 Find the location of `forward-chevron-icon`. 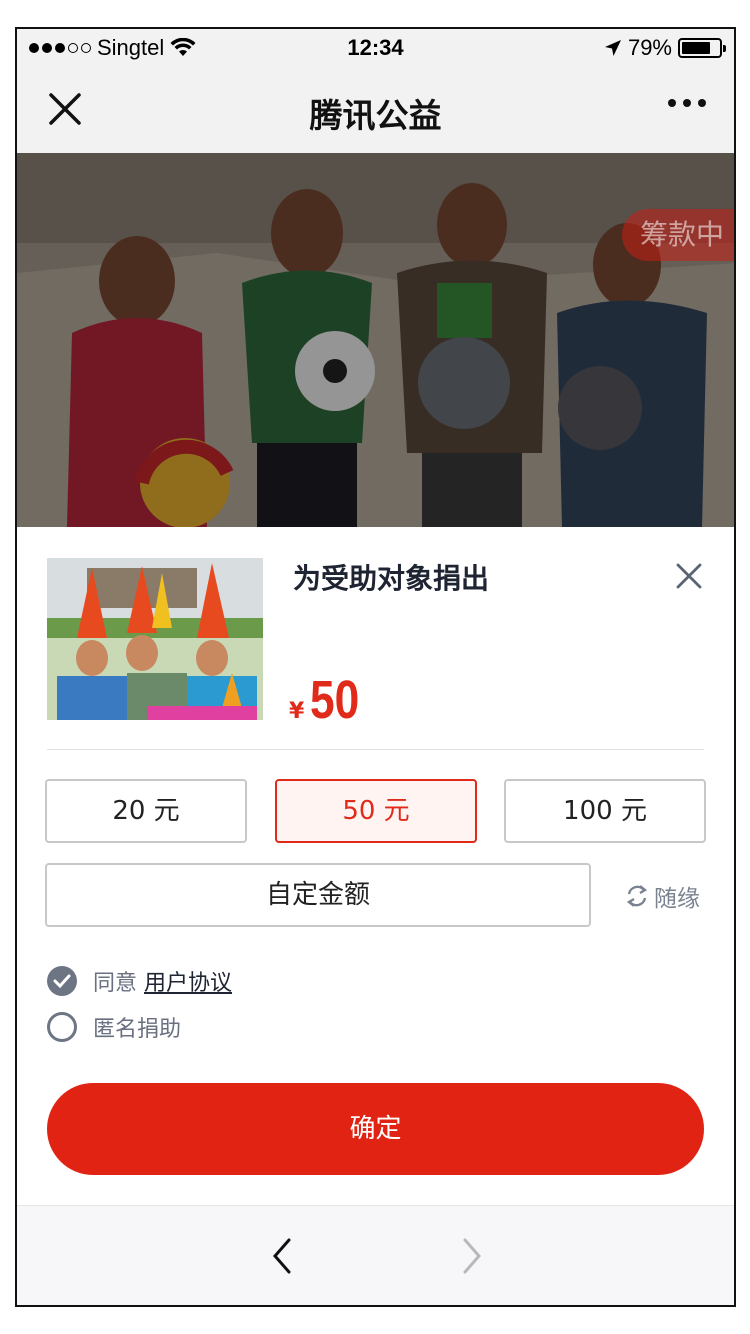

forward-chevron-icon is located at coordinates (472, 1256).